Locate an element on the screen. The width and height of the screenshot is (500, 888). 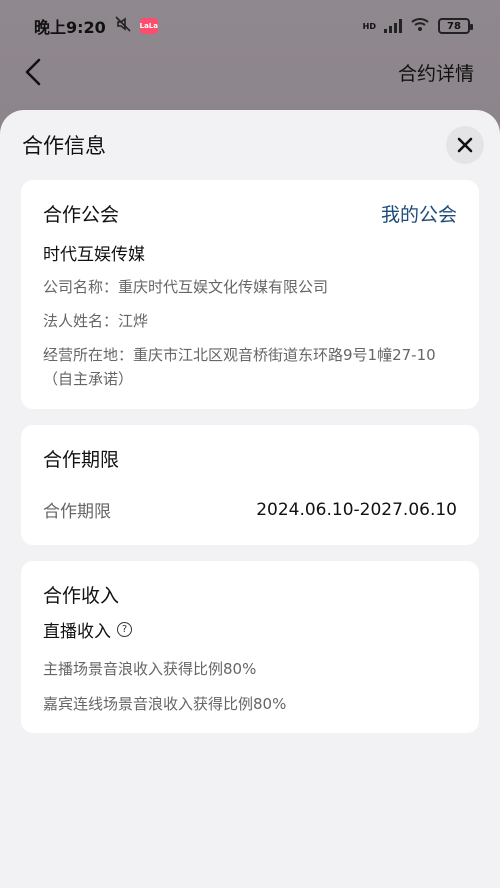
live-income-header: 直播收入 ? is located at coordinates (250, 629).